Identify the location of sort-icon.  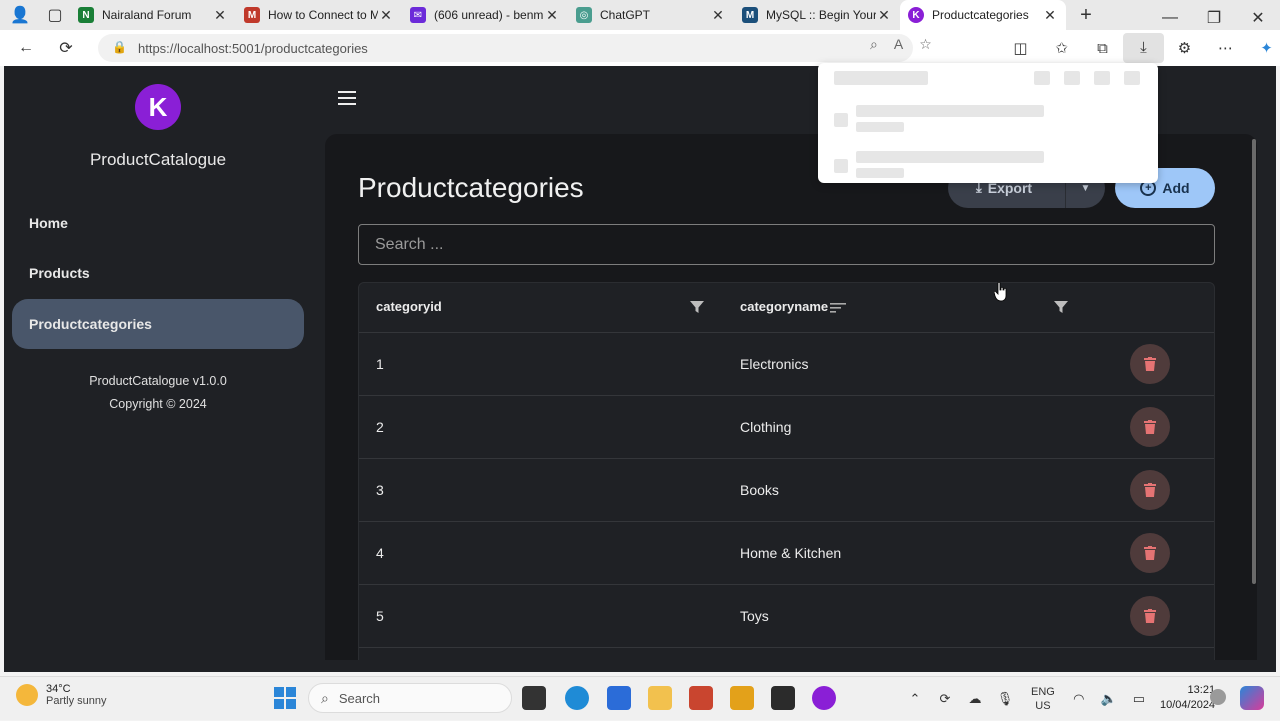
(838, 308).